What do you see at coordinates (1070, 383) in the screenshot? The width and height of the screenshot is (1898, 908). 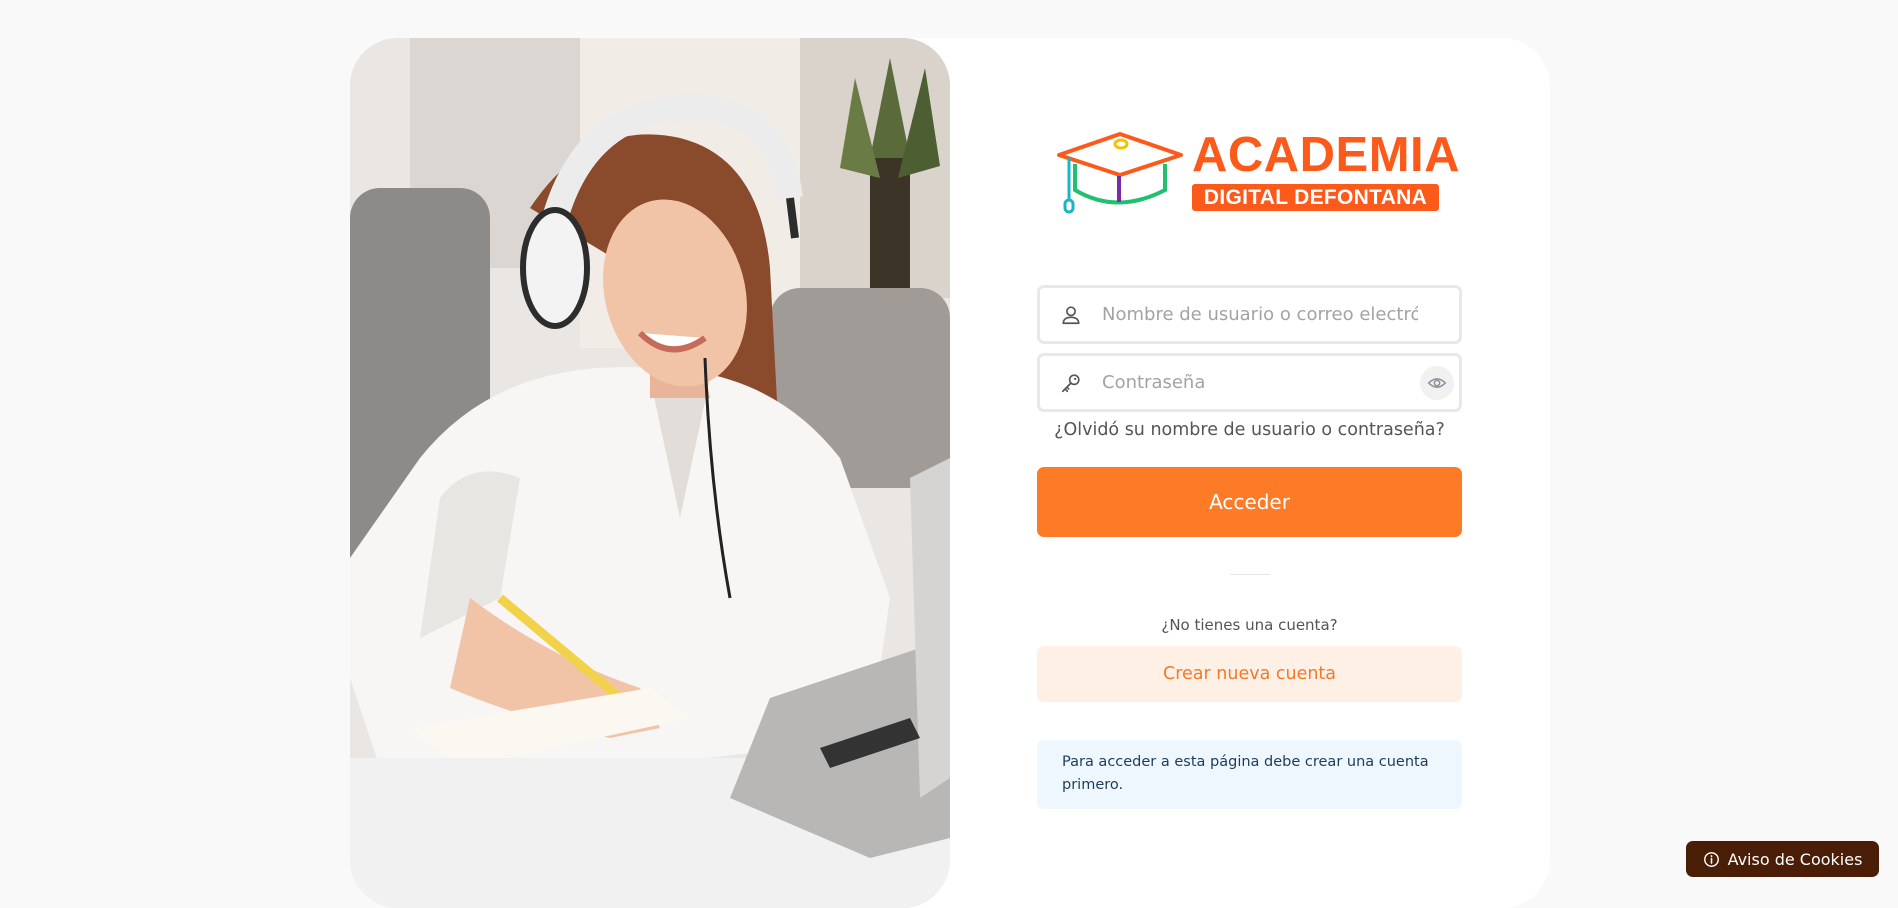 I see `key-icon` at bounding box center [1070, 383].